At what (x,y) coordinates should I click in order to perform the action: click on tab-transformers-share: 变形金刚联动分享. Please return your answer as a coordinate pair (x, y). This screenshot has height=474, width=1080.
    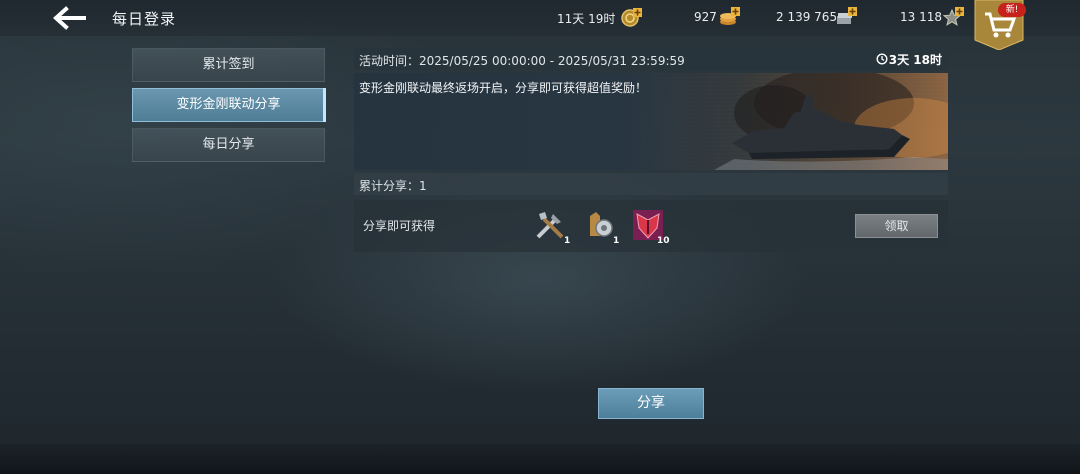
    Looking at the image, I should click on (229, 105).